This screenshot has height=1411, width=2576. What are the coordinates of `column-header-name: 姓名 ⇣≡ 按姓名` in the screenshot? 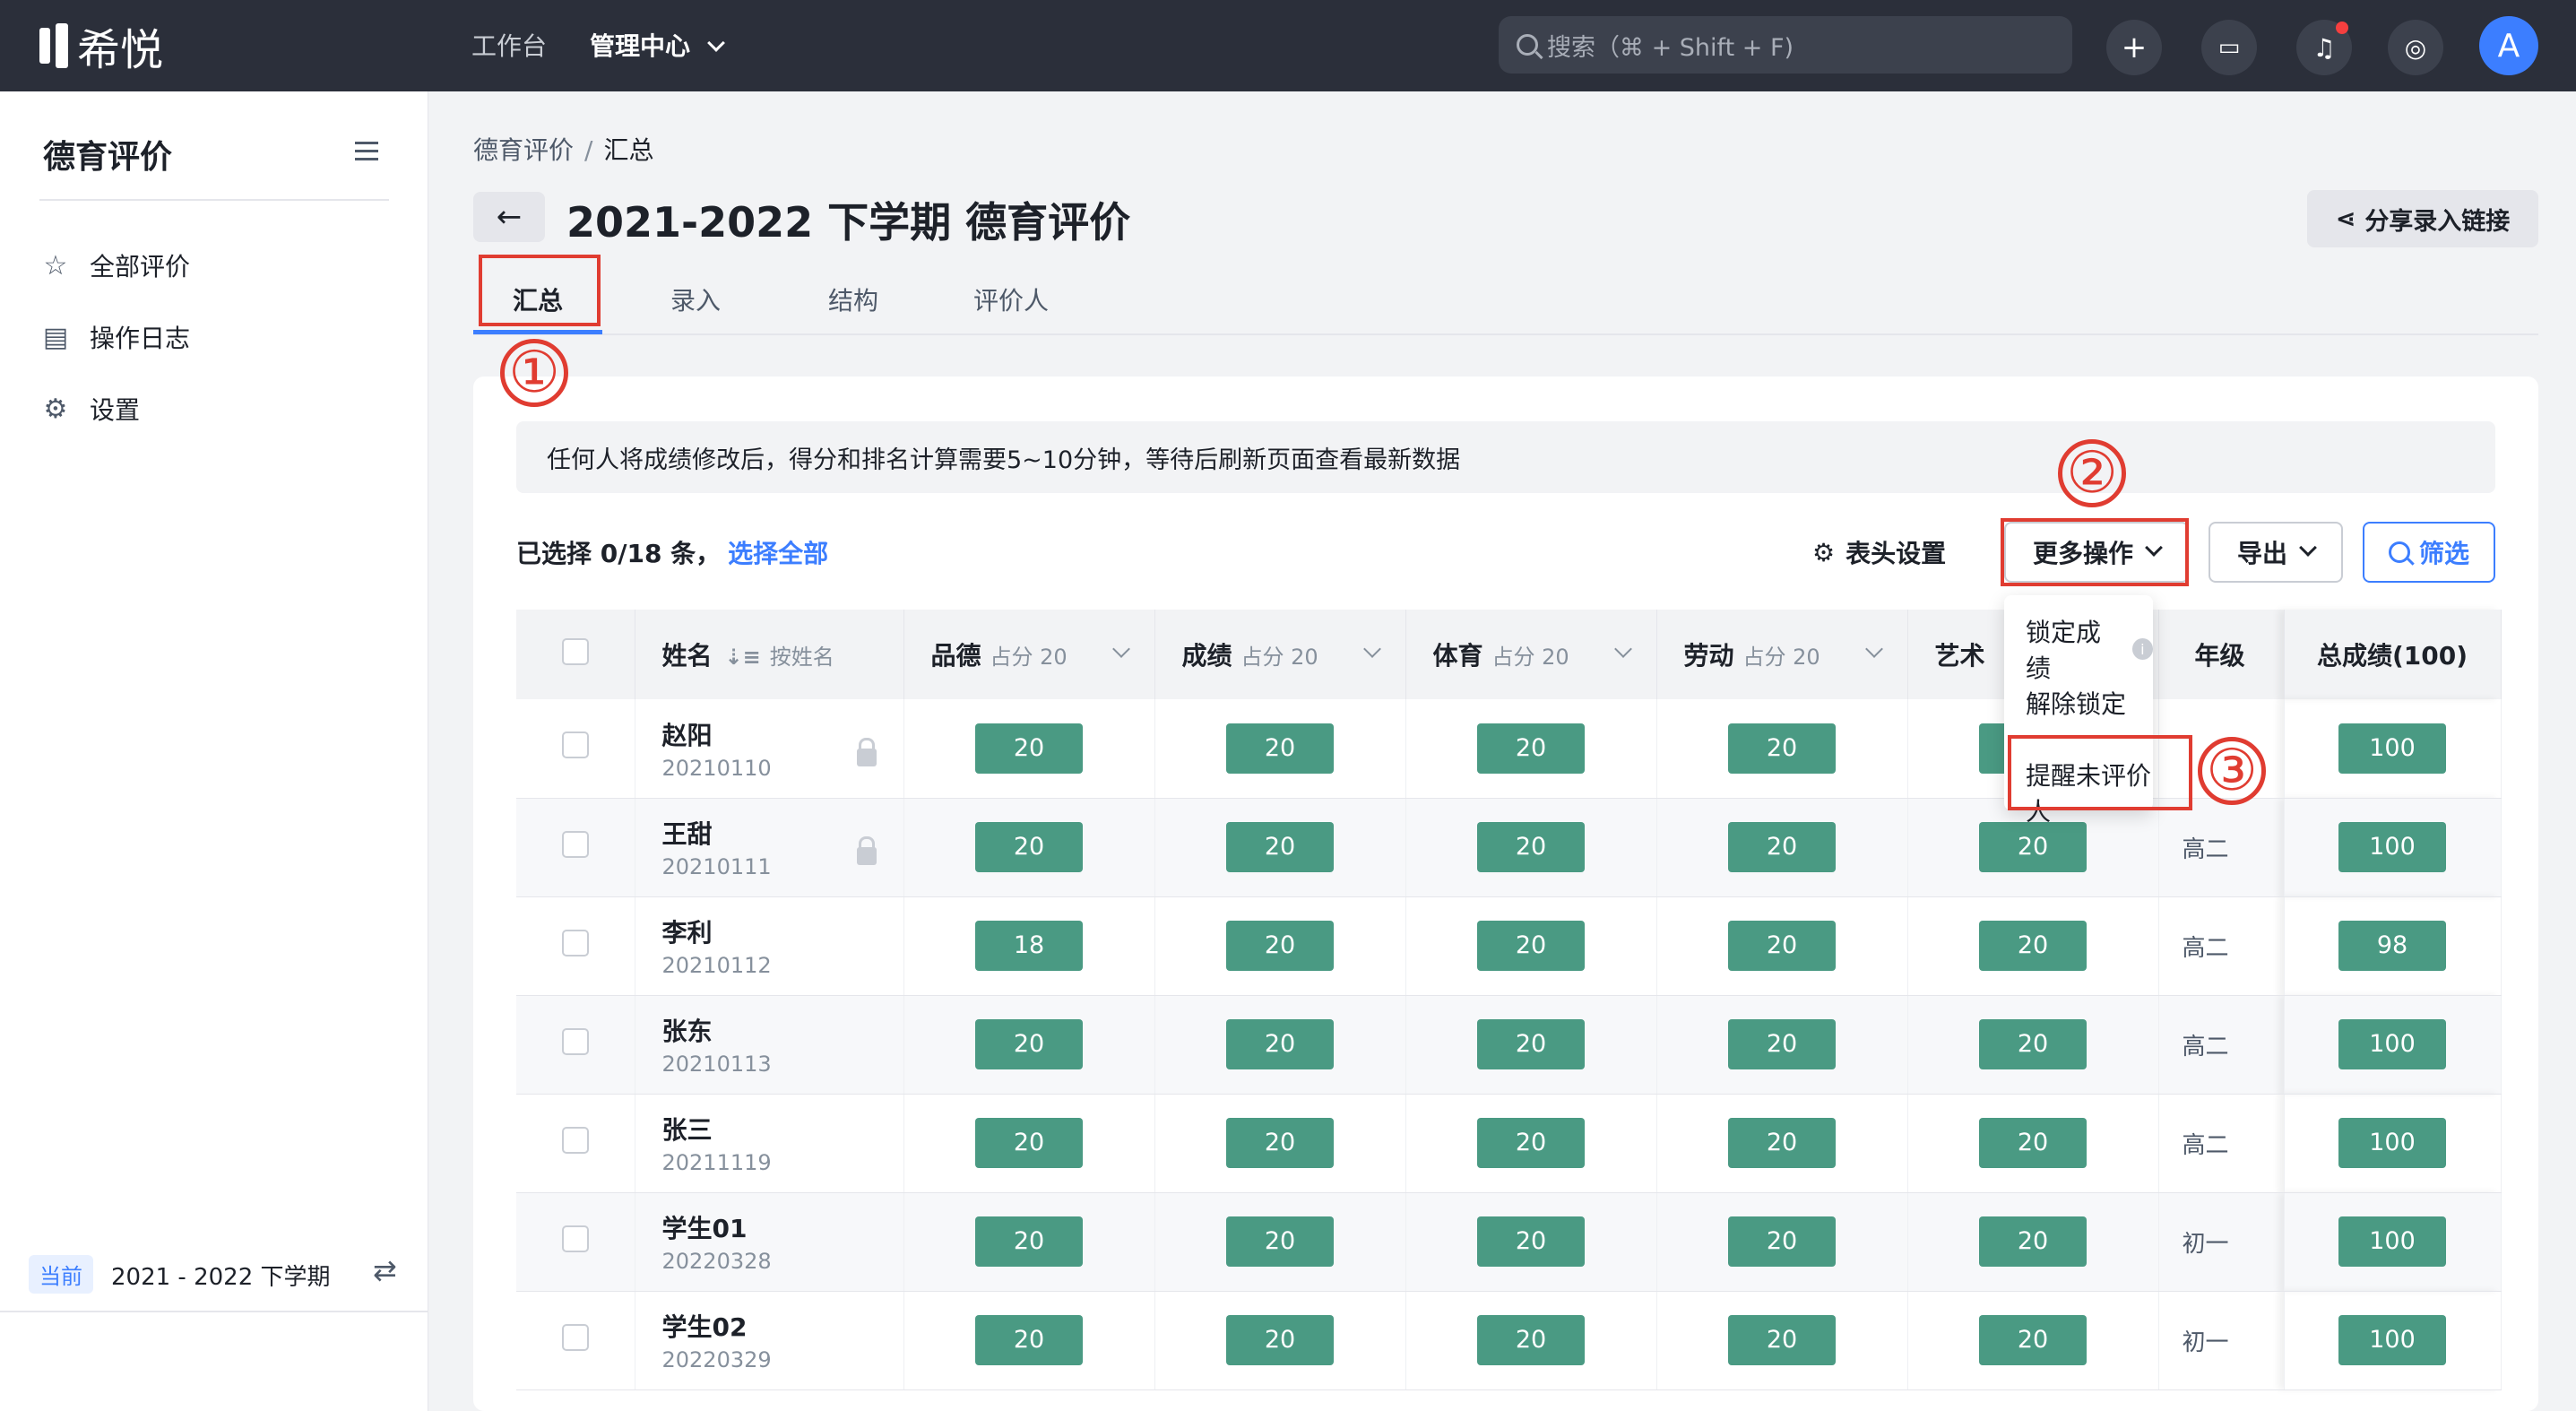 It's located at (769, 654).